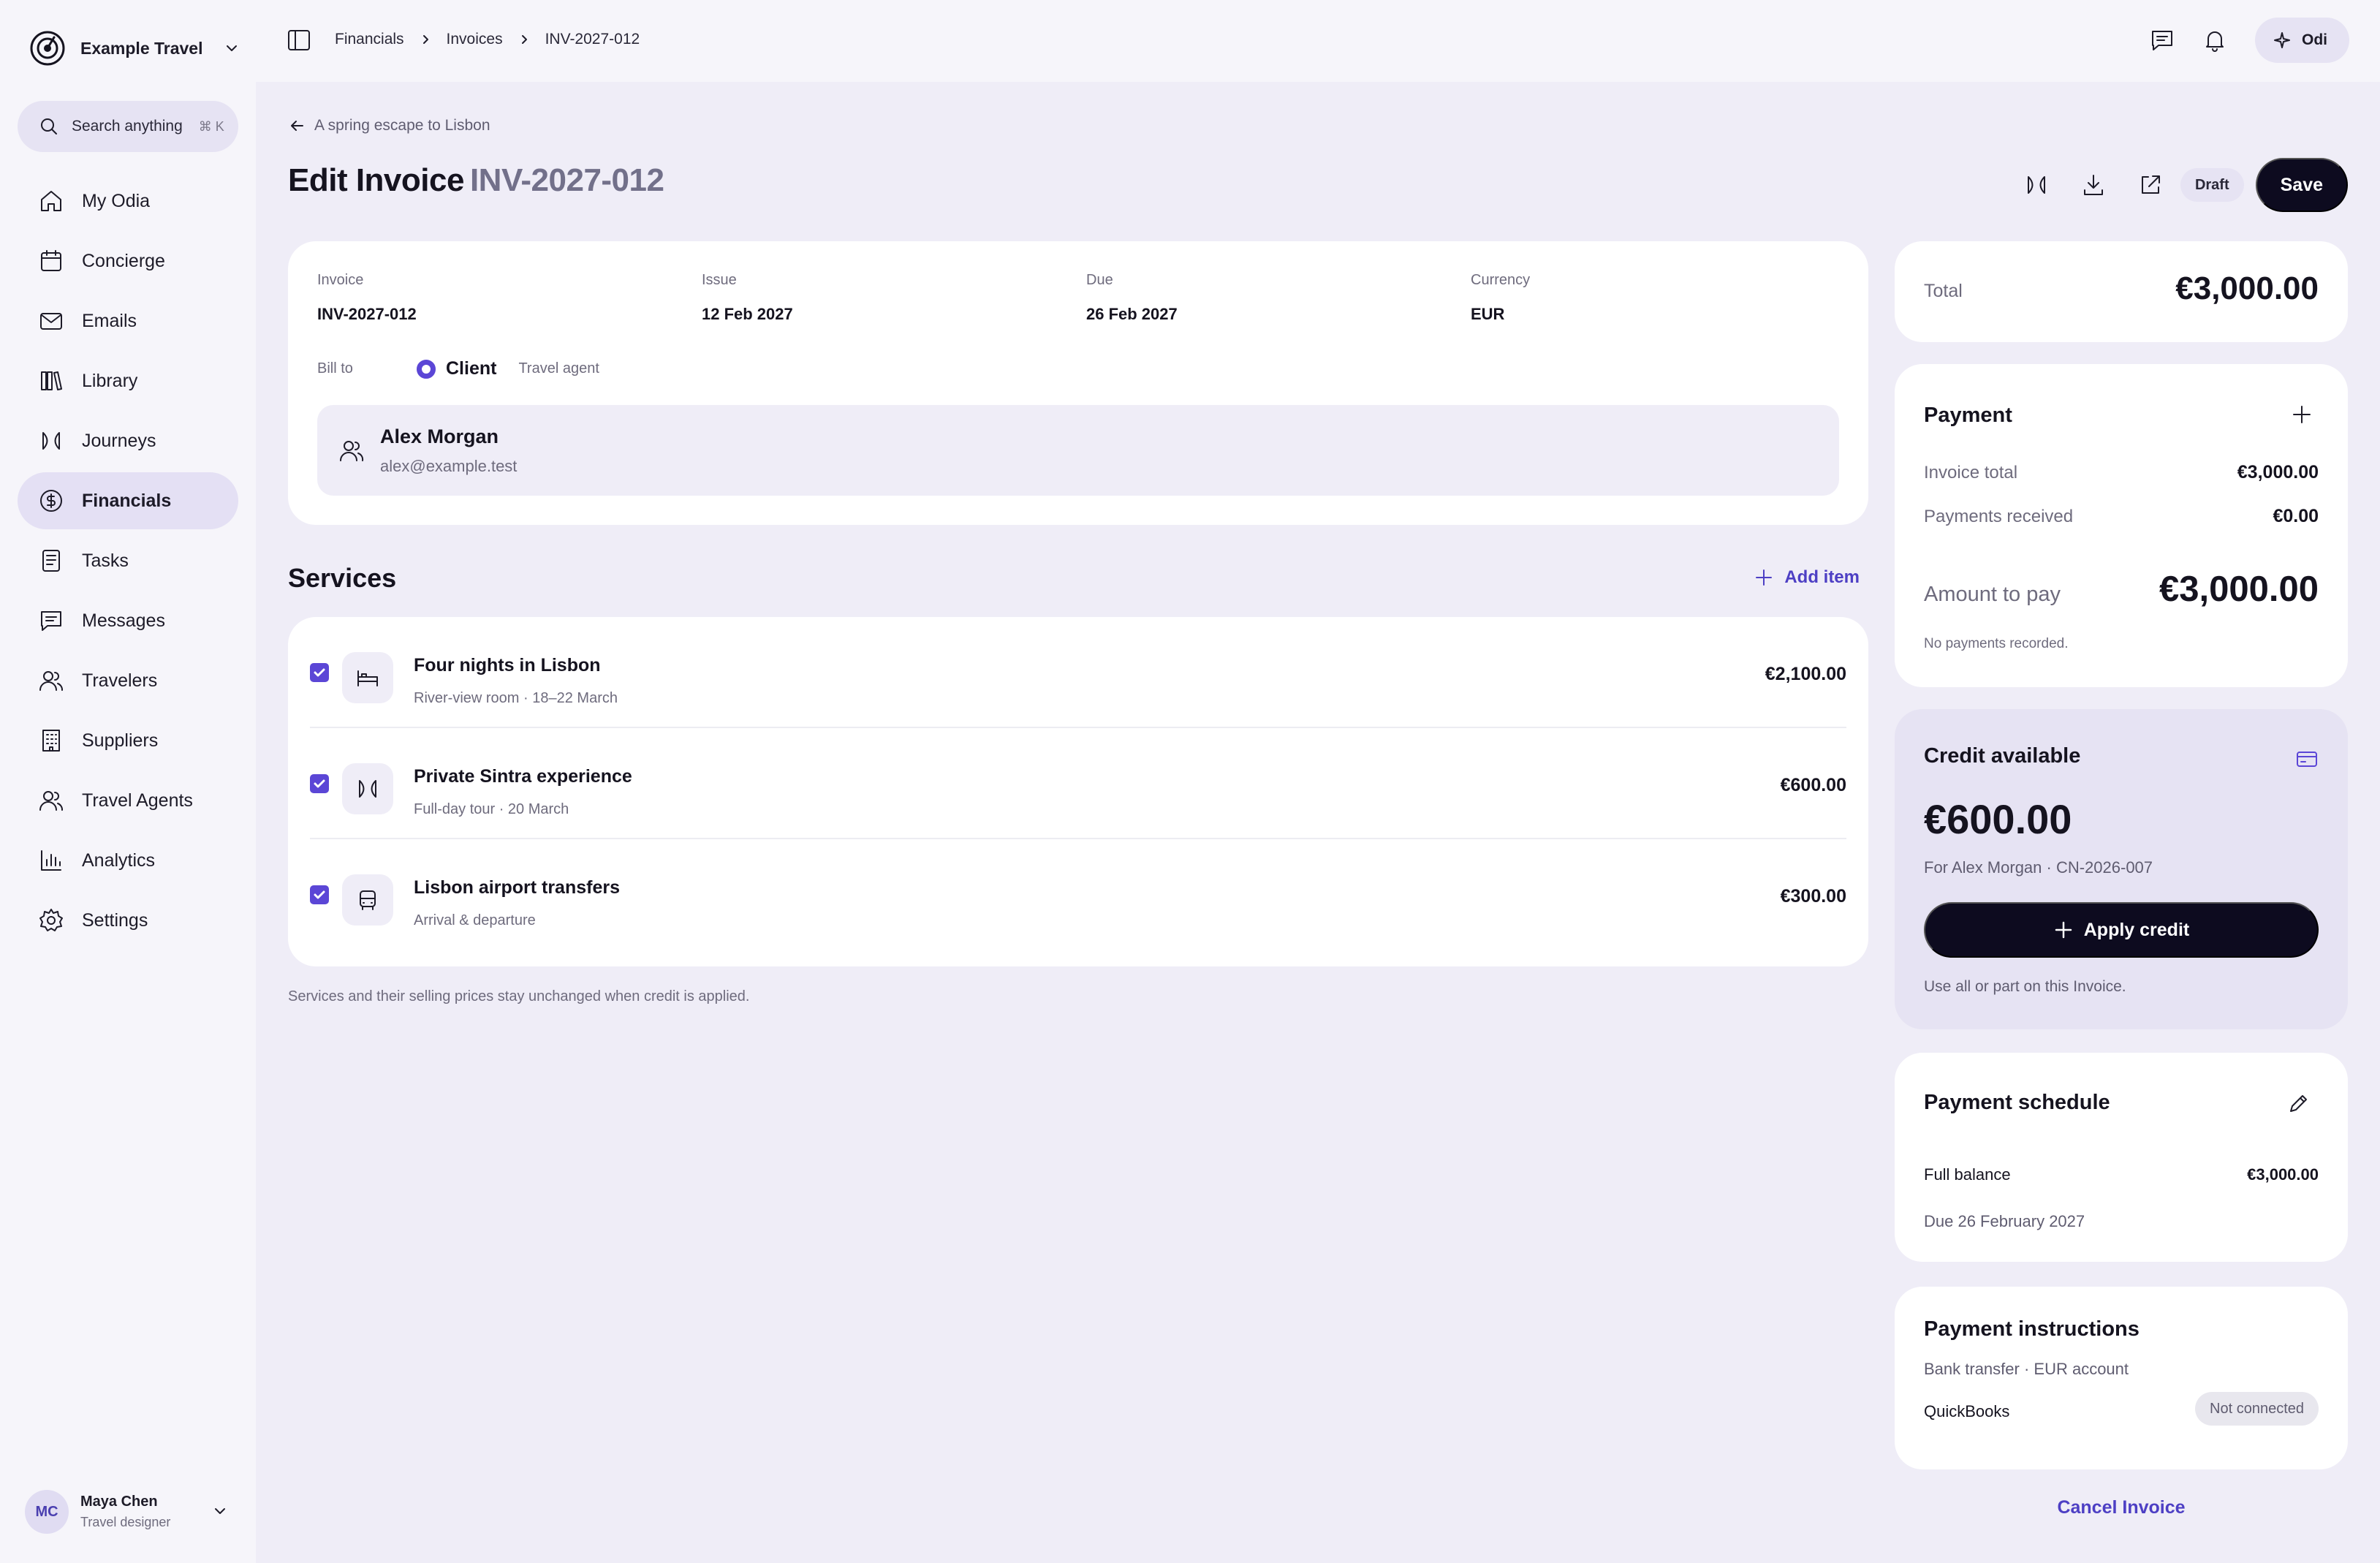 This screenshot has height=1563, width=2380. What do you see at coordinates (2150, 185) in the screenshot?
I see `external-link-icon` at bounding box center [2150, 185].